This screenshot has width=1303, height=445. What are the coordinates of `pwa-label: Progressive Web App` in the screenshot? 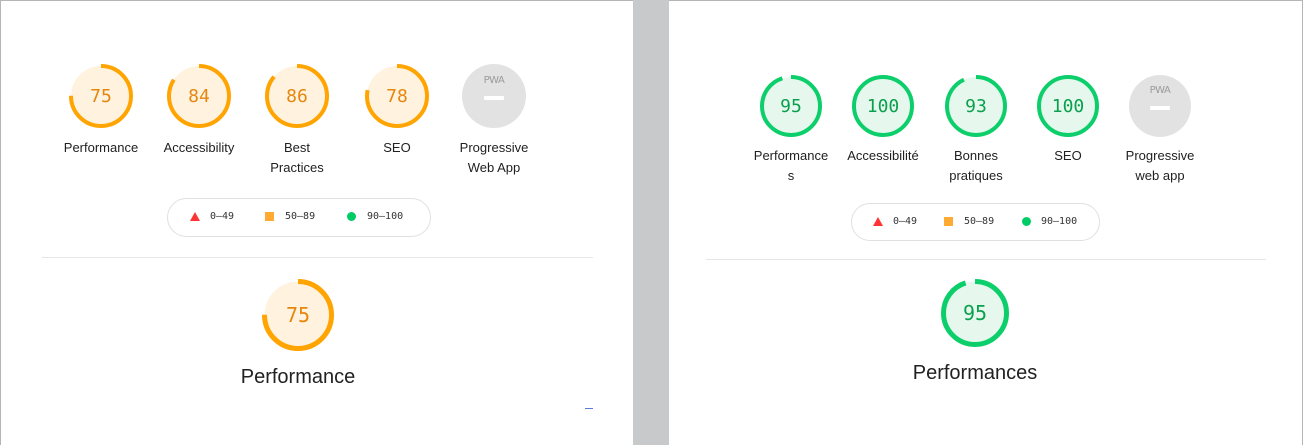 It's located at (494, 158).